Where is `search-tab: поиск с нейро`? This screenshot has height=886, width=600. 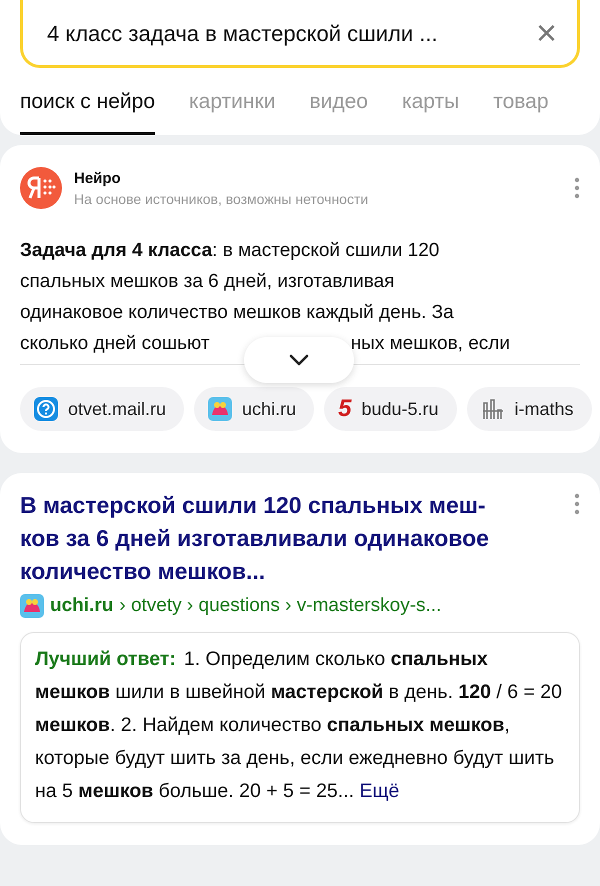
search-tab: поиск с нейро is located at coordinates (88, 112).